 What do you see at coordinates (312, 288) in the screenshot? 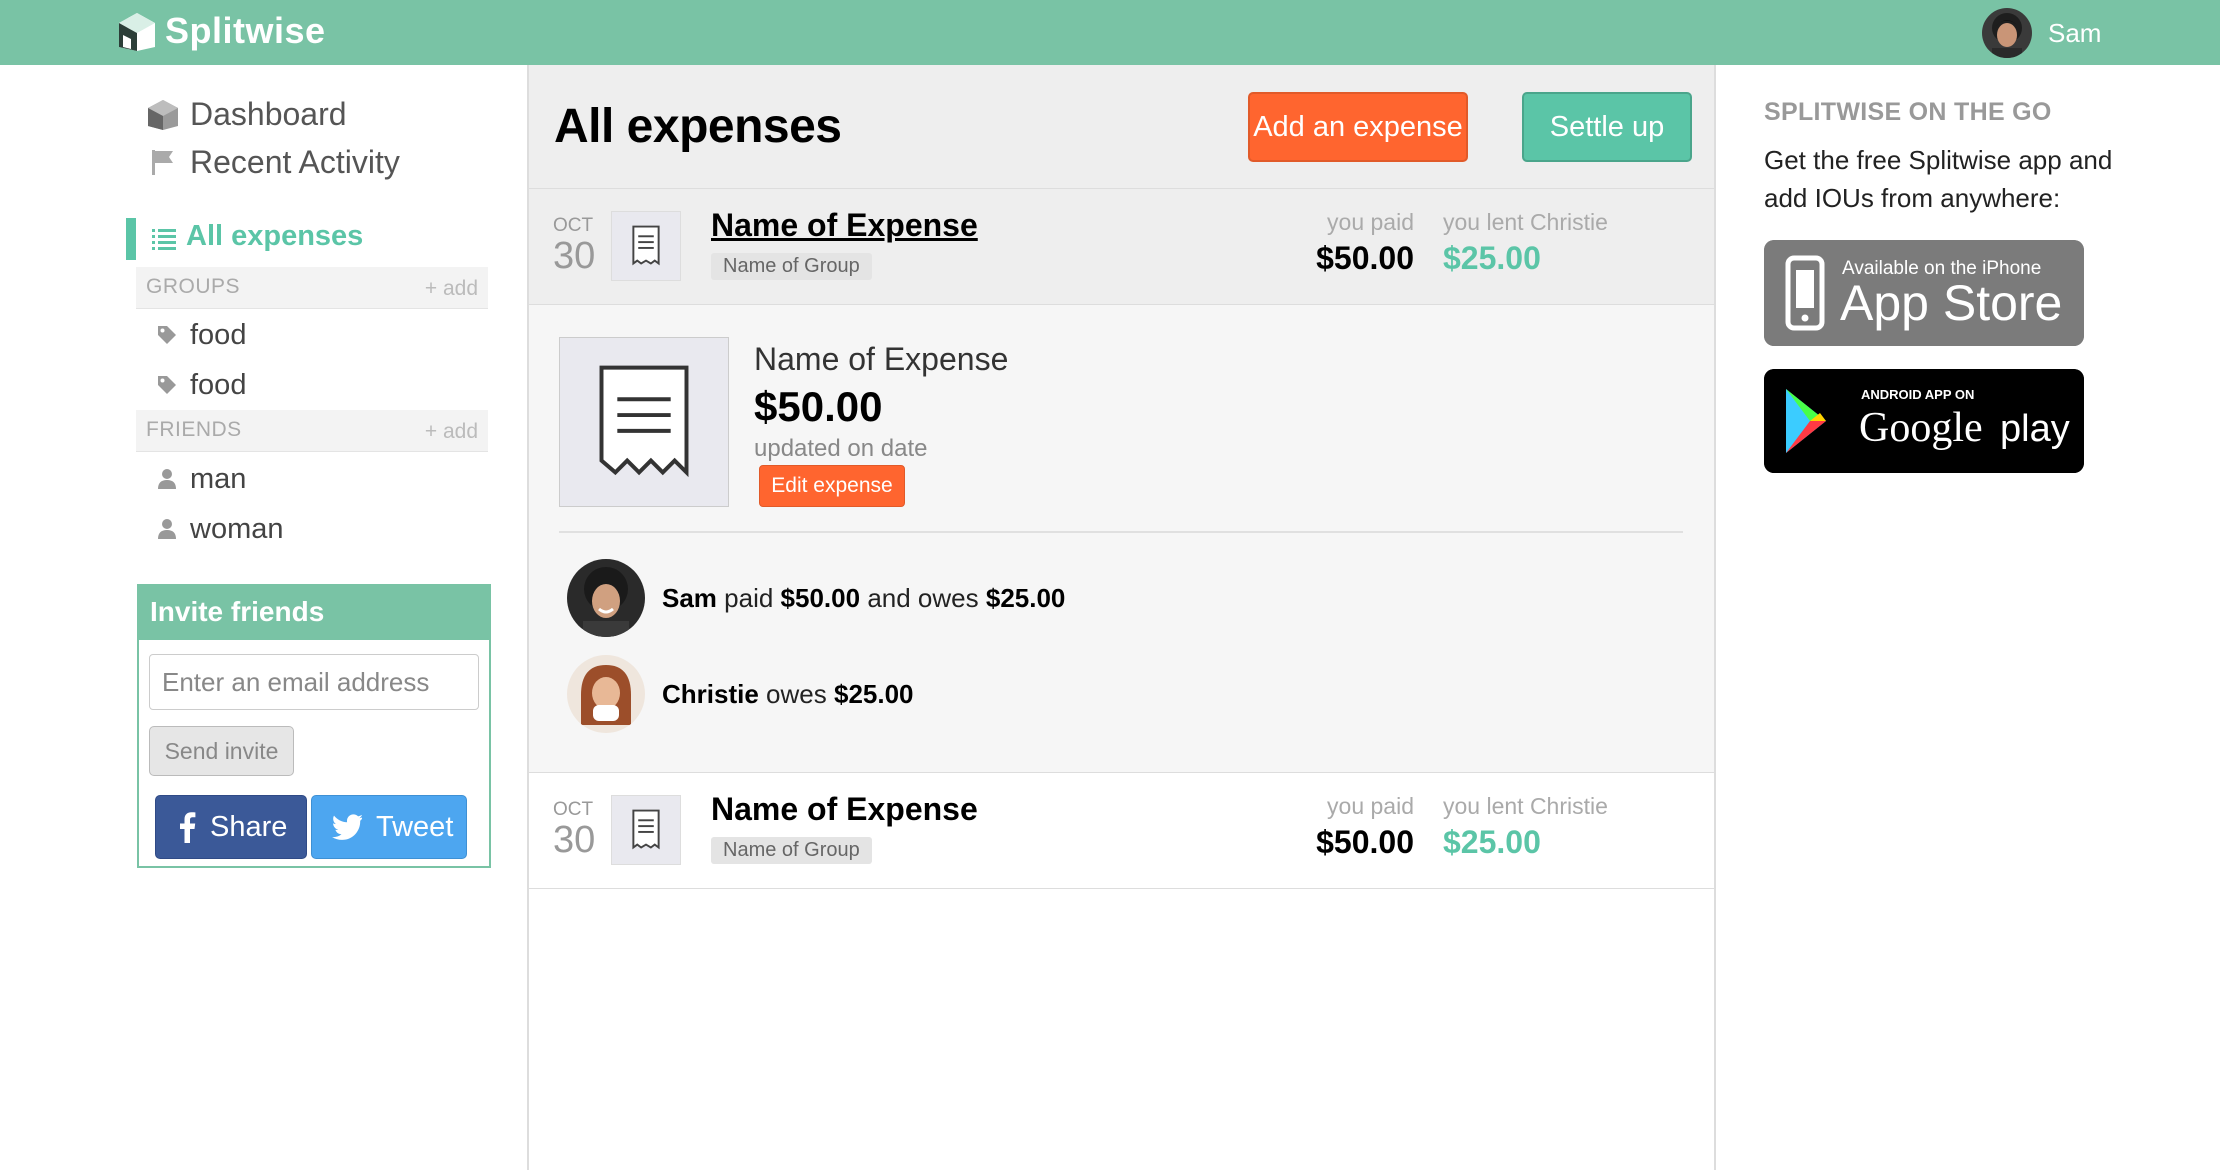
I see `groups-header: GROUPS + add` at bounding box center [312, 288].